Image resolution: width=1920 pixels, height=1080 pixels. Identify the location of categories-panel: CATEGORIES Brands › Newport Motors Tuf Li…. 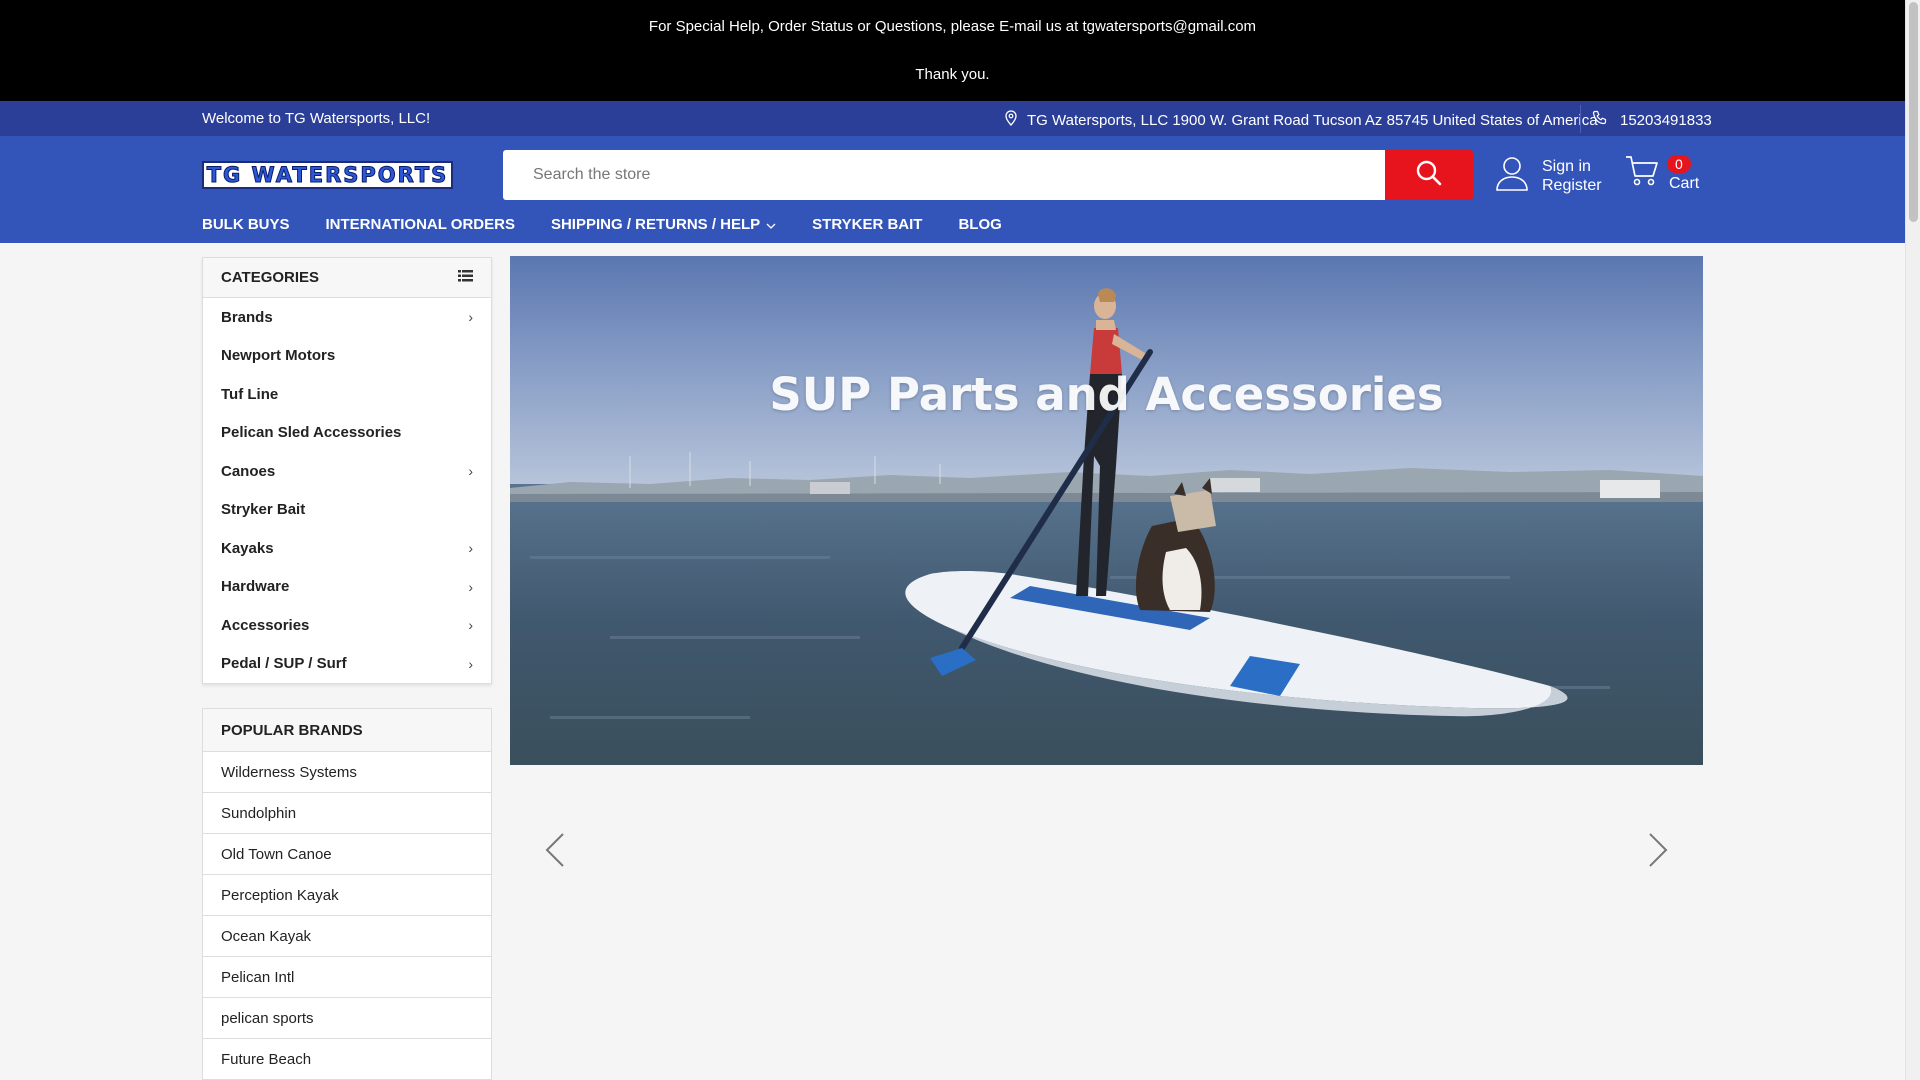
(347, 470).